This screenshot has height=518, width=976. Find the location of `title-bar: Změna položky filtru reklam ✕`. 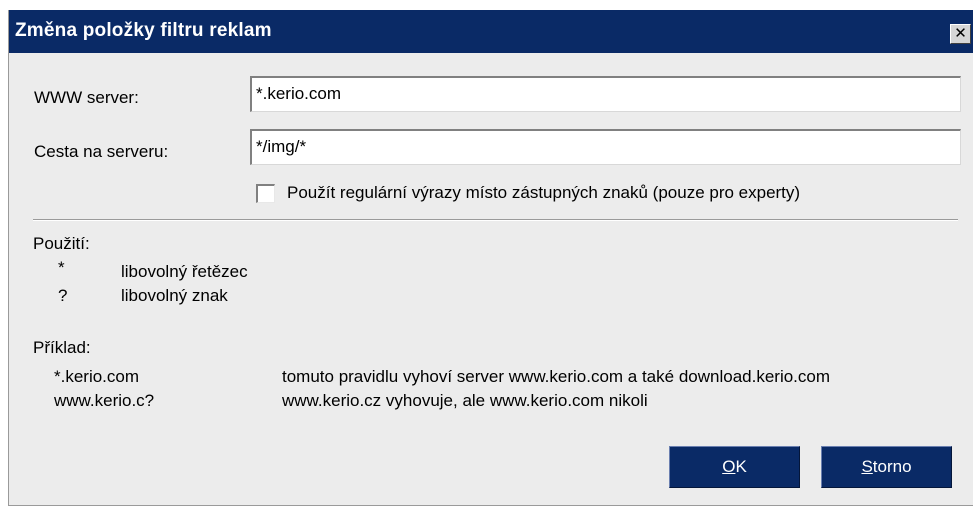

title-bar: Změna položky filtru reklam ✕ is located at coordinates (491, 31).